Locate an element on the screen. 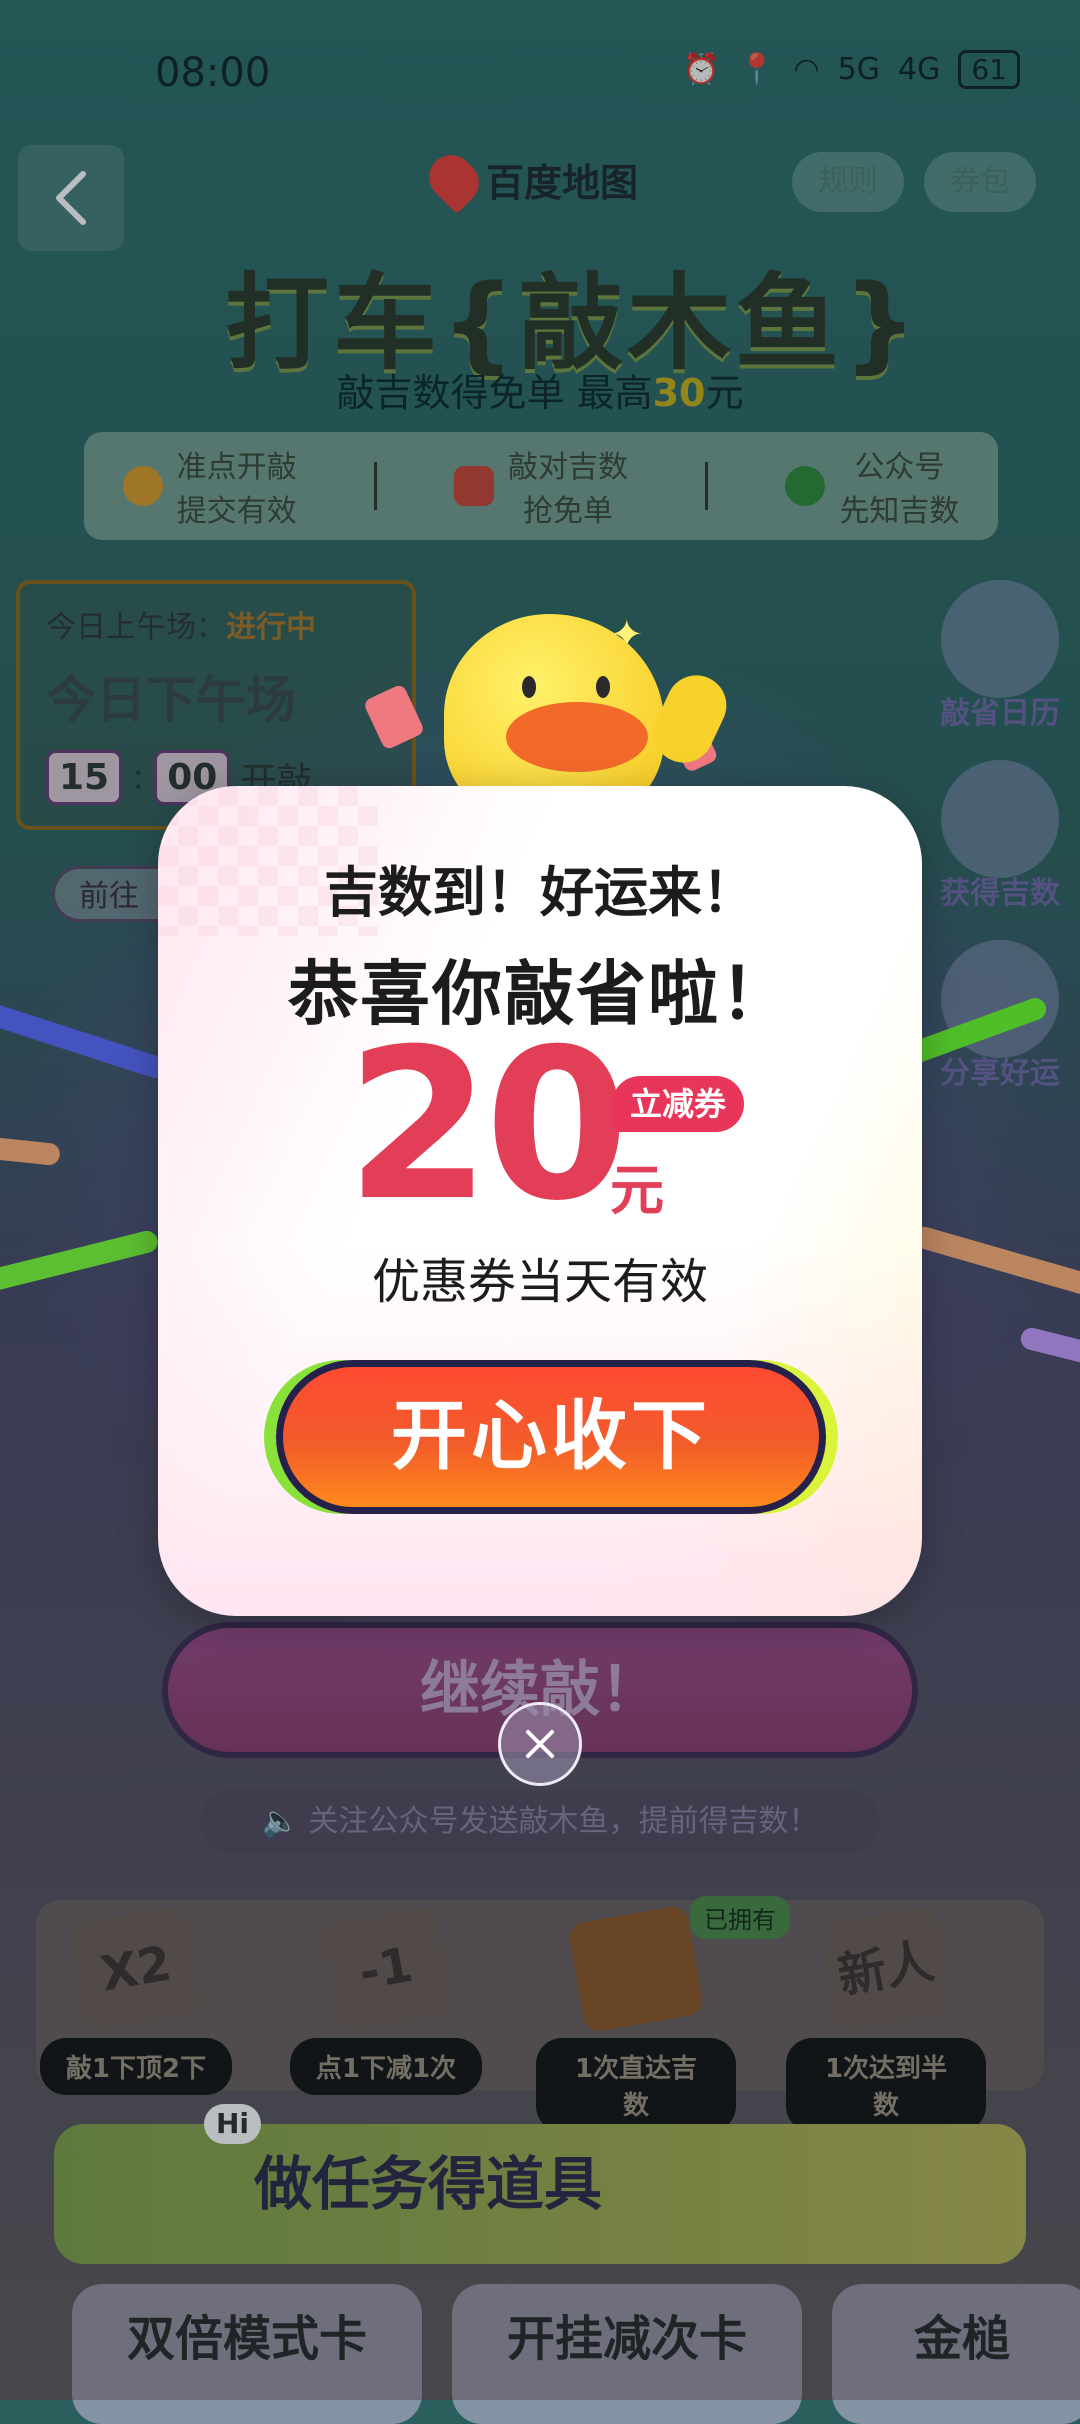  coupon-validity: 优惠券当天有效 is located at coordinates (539, 1282).